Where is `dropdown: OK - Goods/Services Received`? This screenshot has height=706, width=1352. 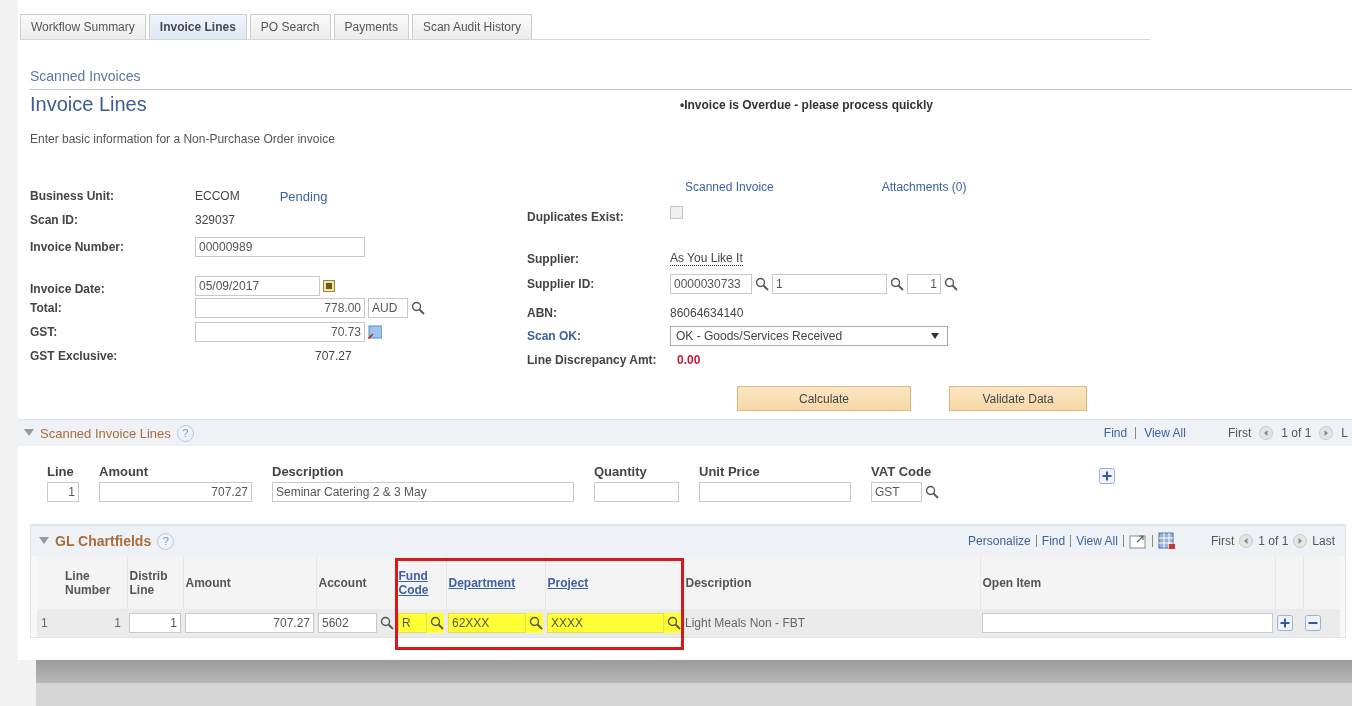
dropdown: OK - Goods/Services Received is located at coordinates (809, 336).